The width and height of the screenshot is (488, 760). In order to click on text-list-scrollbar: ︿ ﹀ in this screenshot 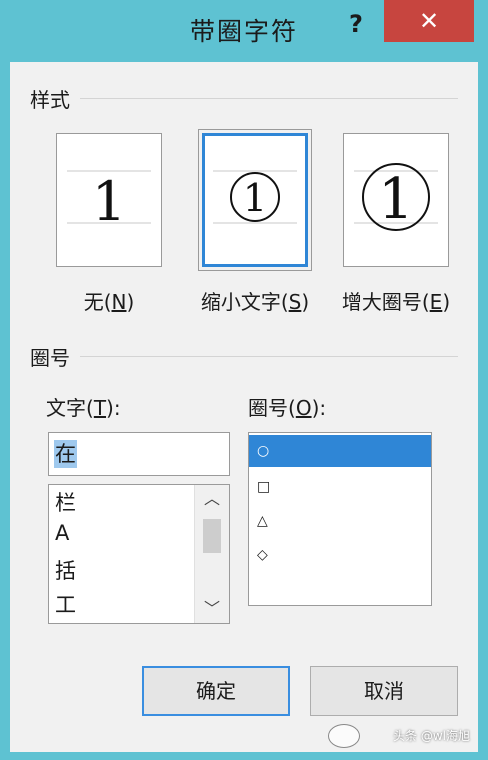, I will do `click(211, 554)`.